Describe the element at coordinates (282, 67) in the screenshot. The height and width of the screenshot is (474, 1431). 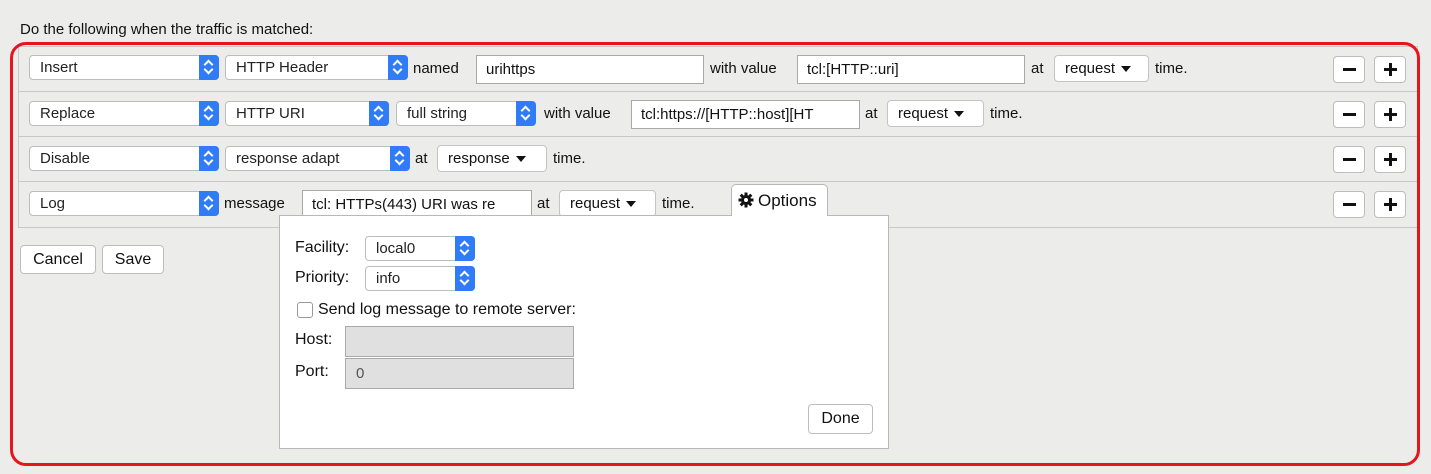
I see `target-select-value: HTTP Header` at that location.